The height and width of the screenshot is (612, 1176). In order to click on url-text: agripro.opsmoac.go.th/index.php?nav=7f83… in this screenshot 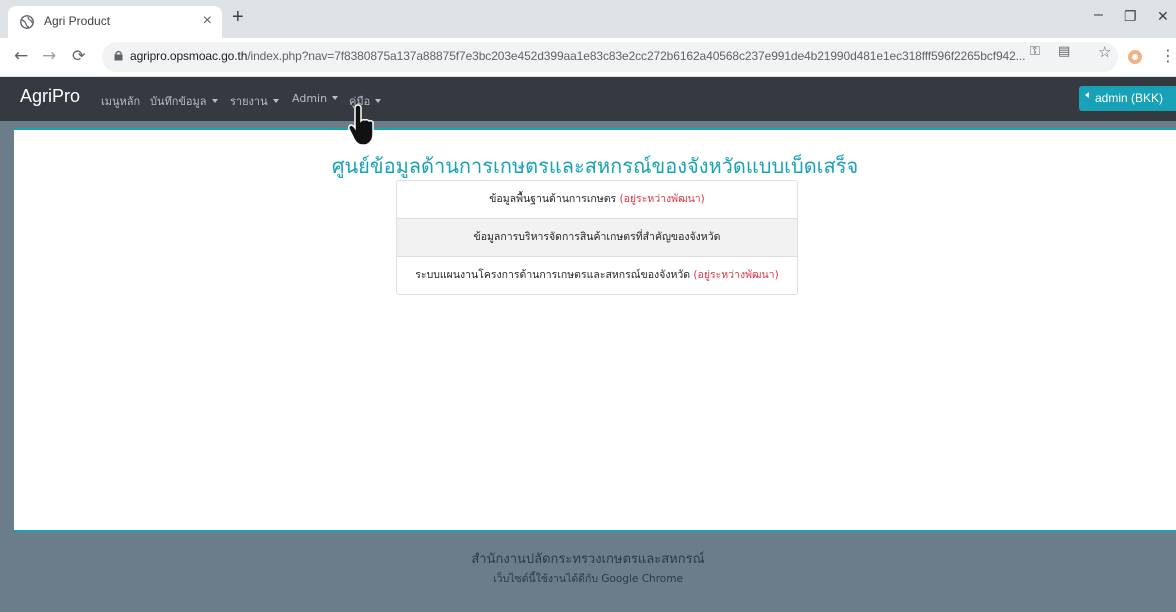, I will do `click(577, 56)`.